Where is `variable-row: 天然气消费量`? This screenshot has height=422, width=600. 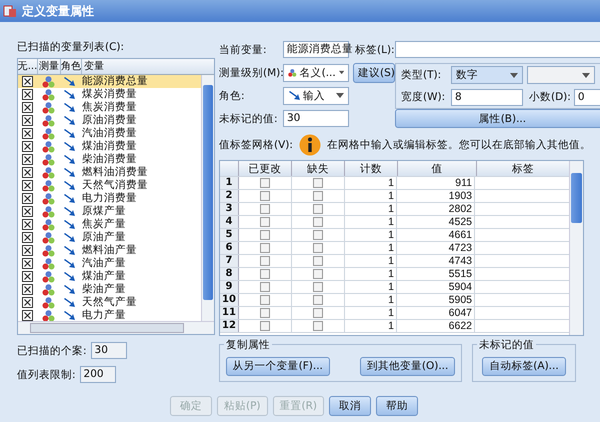 variable-row: 天然气消费量 is located at coordinates (109, 185).